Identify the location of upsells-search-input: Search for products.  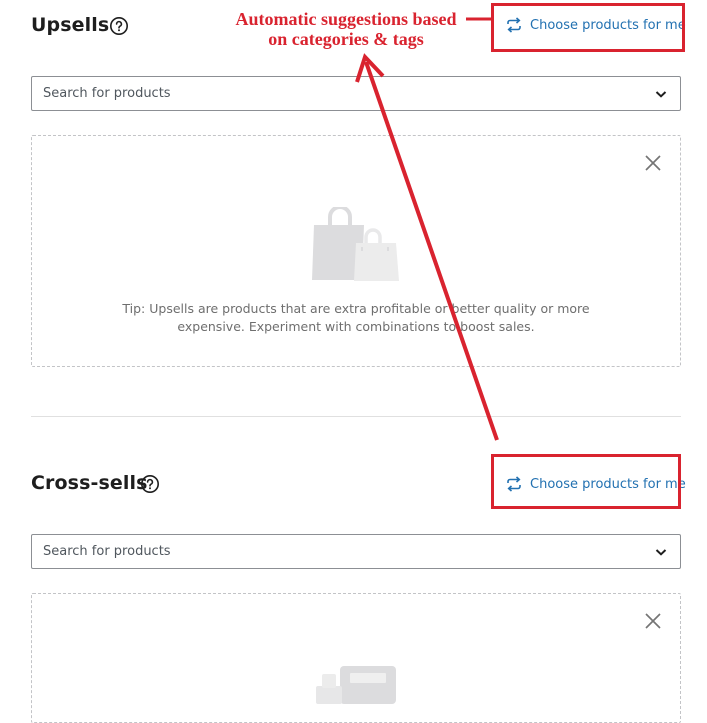
(356, 93).